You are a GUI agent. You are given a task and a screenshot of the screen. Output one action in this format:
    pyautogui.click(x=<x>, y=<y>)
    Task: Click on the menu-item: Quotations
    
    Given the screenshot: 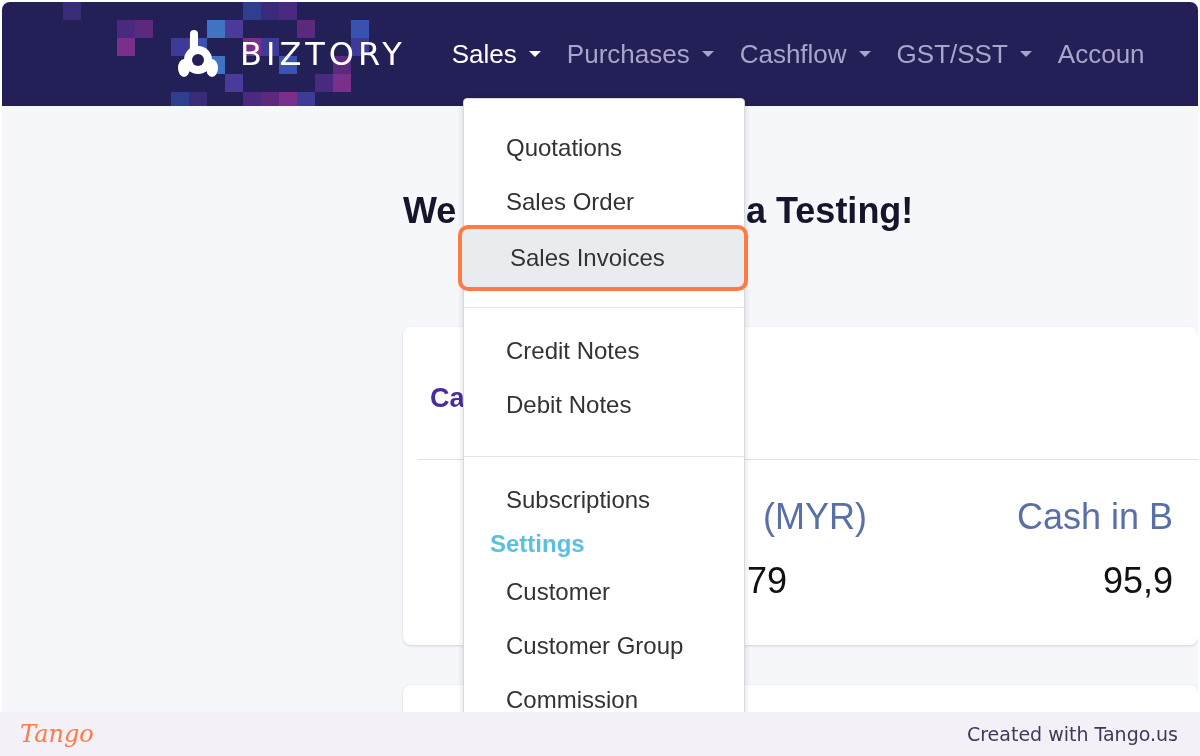 What is the action you would take?
    pyautogui.click(x=604, y=148)
    